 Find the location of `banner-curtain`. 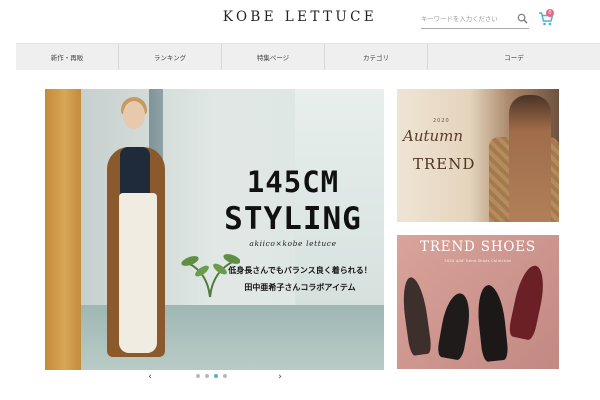

banner-curtain is located at coordinates (63, 229).